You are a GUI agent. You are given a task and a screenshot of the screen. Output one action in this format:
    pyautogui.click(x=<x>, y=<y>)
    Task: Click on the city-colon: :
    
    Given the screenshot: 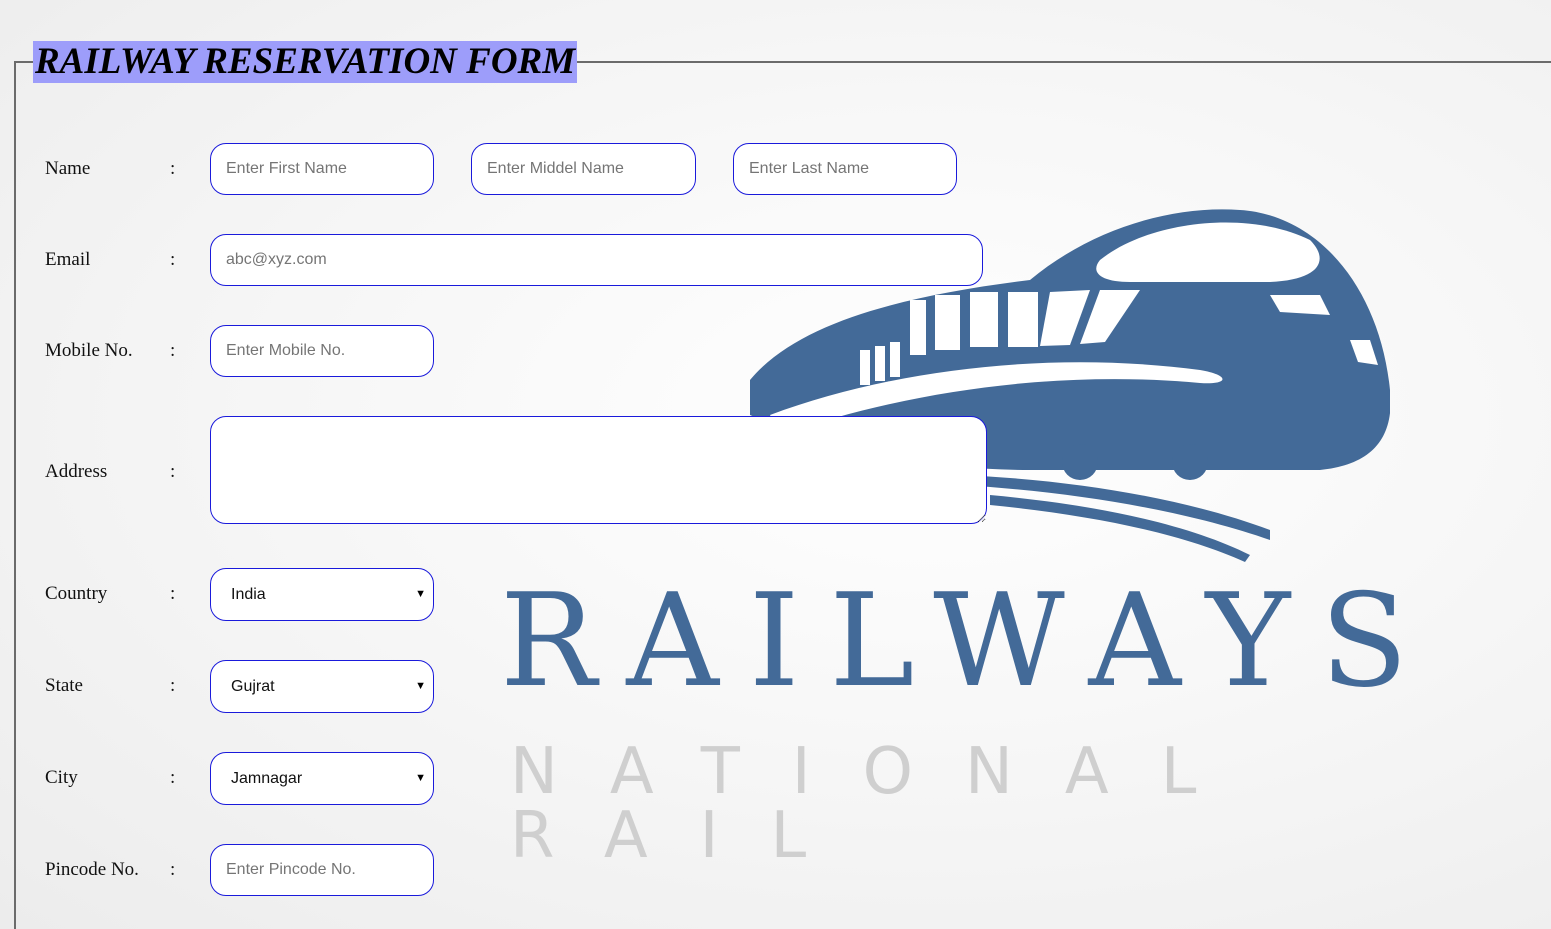 What is the action you would take?
    pyautogui.click(x=173, y=777)
    